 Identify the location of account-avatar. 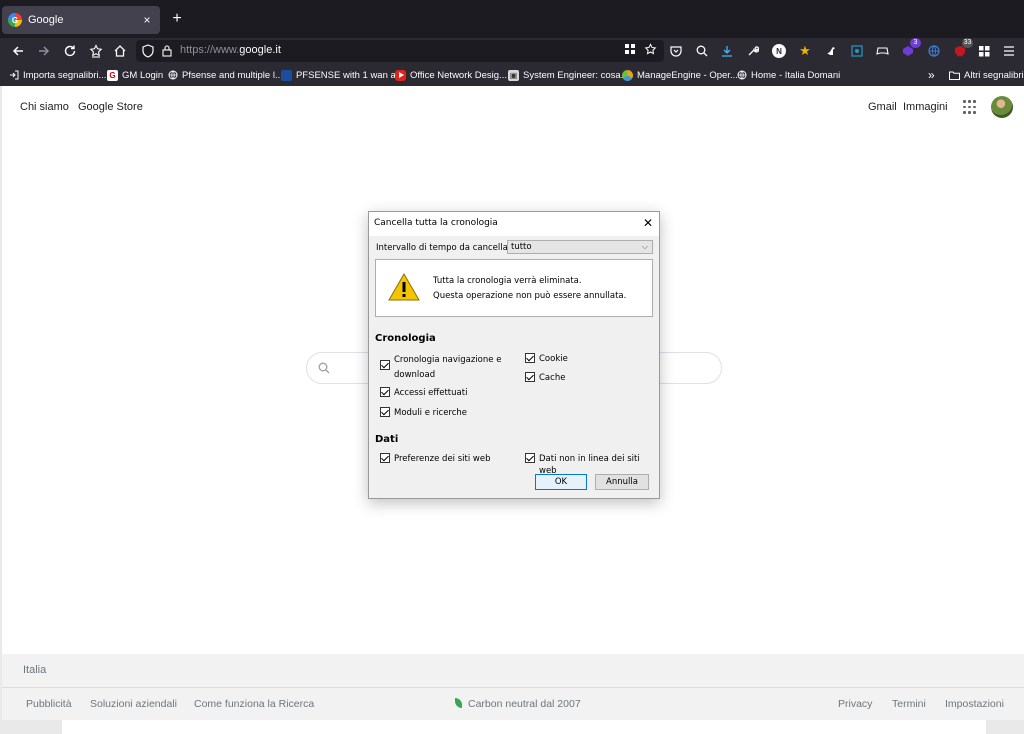
(1002, 107).